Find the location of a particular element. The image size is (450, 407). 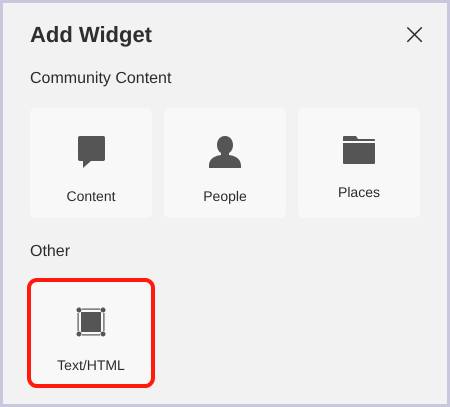

section-heading: Community Content is located at coordinates (101, 79).